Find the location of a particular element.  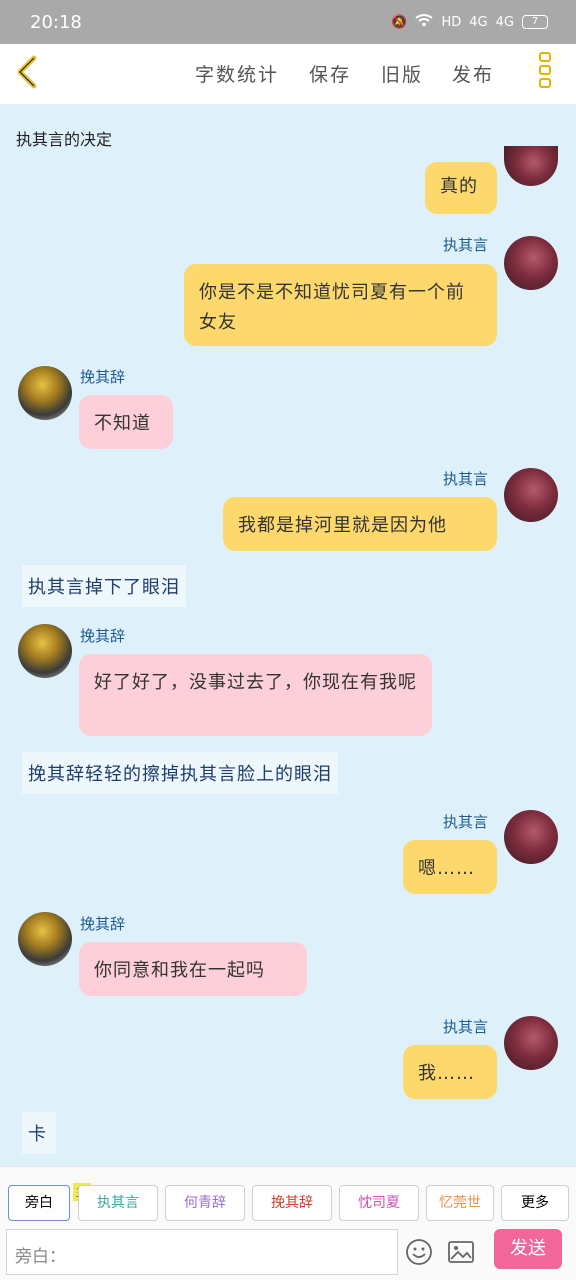

status-time: 20:18 is located at coordinates (56, 22).